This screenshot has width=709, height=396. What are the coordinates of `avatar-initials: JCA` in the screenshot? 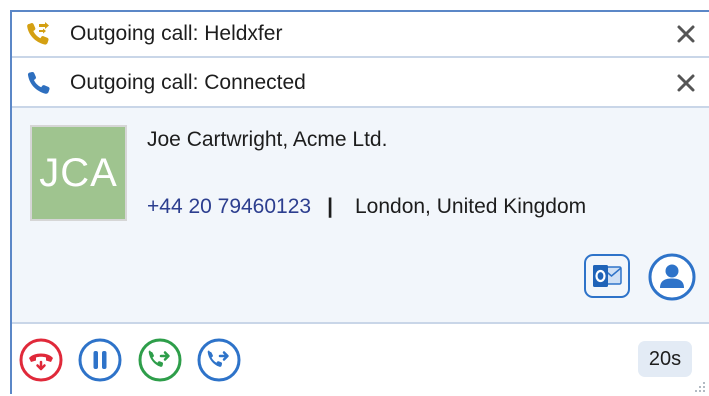 It's located at (78, 172).